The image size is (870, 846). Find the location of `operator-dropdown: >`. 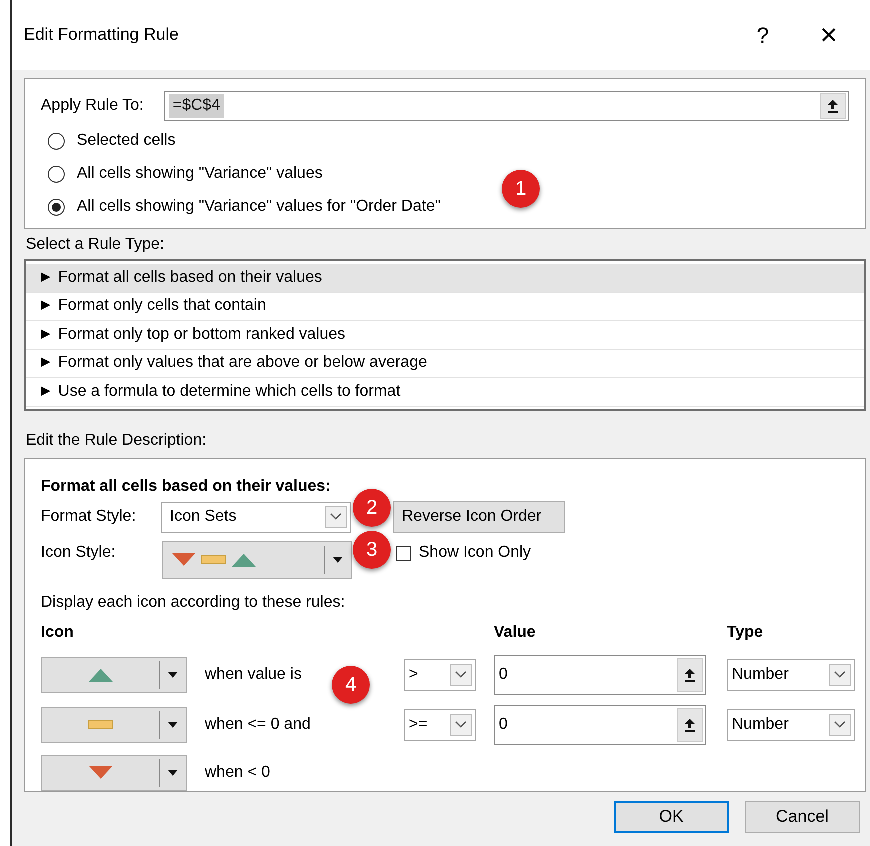

operator-dropdown: > is located at coordinates (440, 675).